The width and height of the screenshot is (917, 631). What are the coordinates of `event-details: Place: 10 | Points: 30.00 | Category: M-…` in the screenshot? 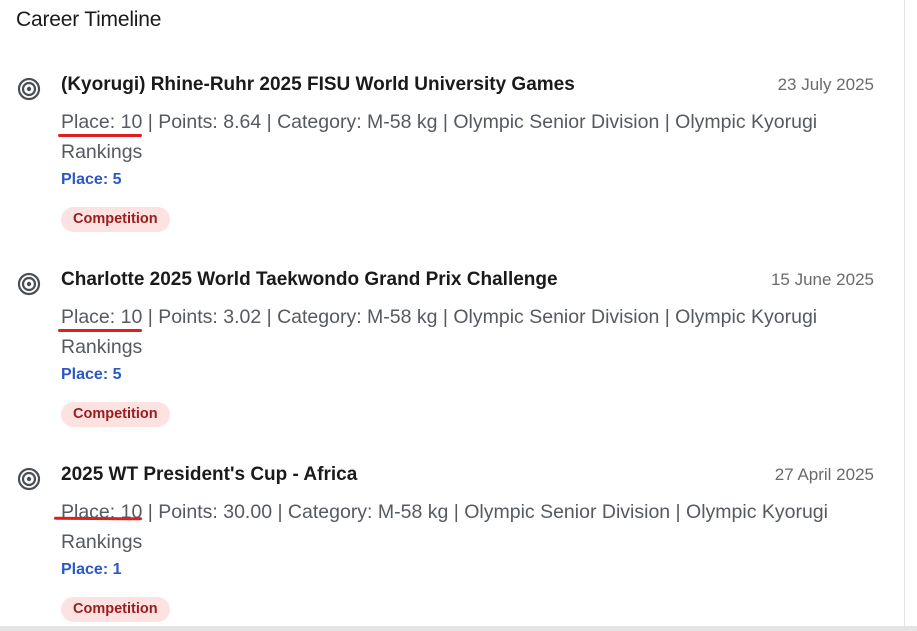 It's located at (444, 527).